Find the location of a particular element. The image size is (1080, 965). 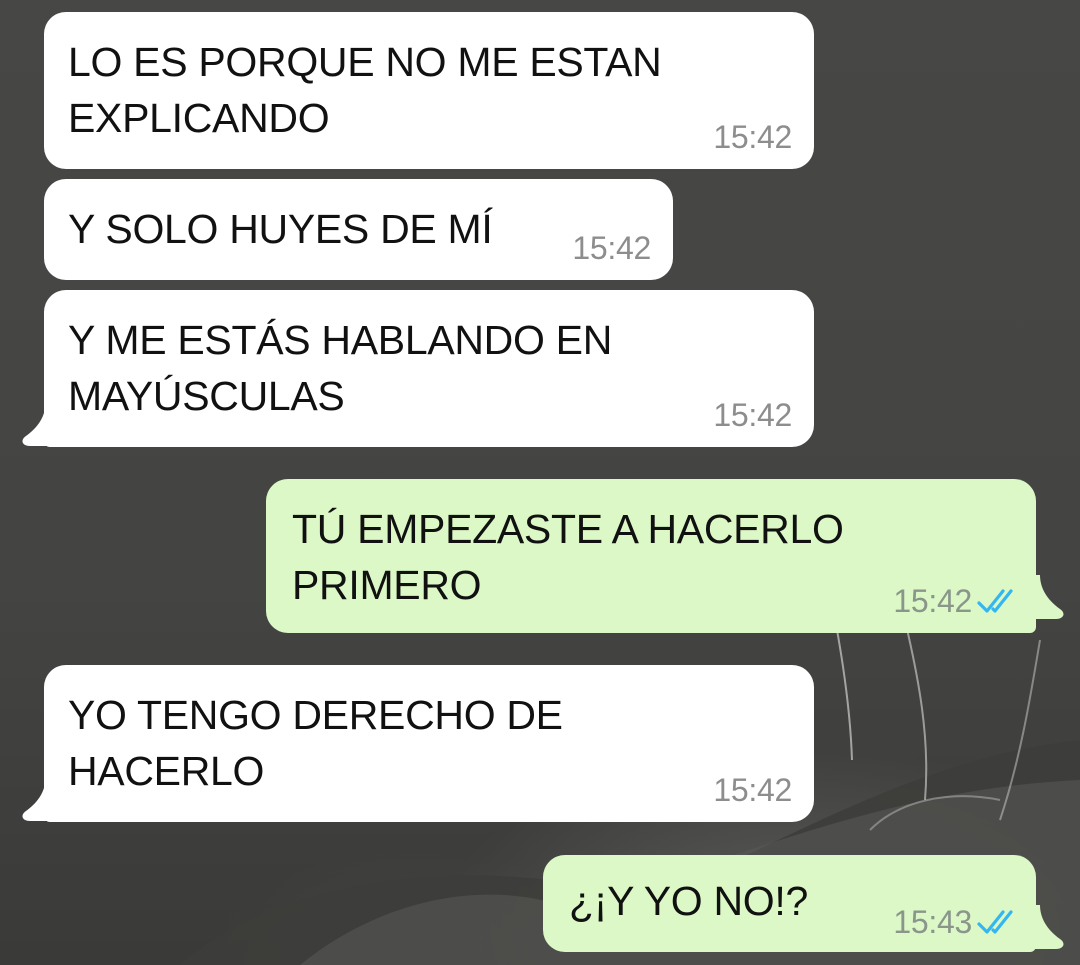

outgoing-message: ¿¡Y YO NO!? 15:43 is located at coordinates (789, 903).